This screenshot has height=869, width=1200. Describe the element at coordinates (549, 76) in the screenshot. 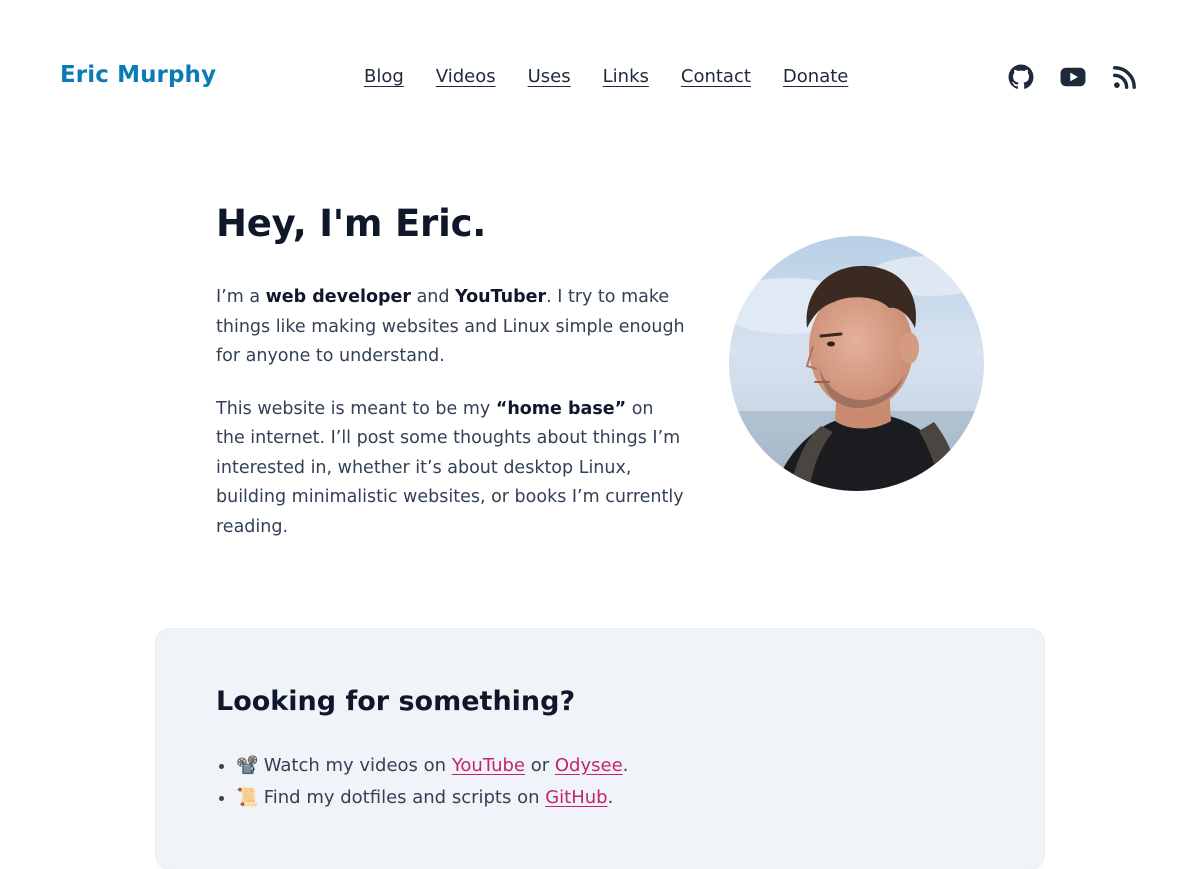

I see `nav-uses: Uses` at that location.